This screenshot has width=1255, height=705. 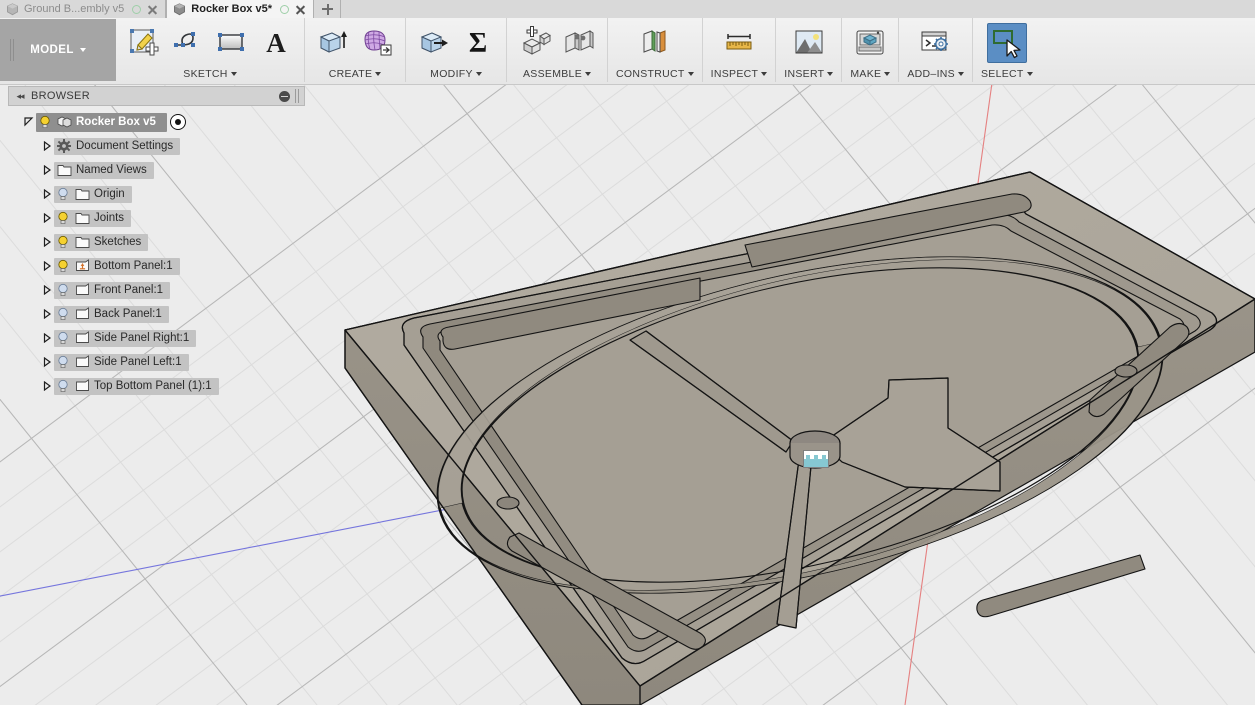 What do you see at coordinates (144, 43) in the screenshot?
I see `create-sketch-button` at bounding box center [144, 43].